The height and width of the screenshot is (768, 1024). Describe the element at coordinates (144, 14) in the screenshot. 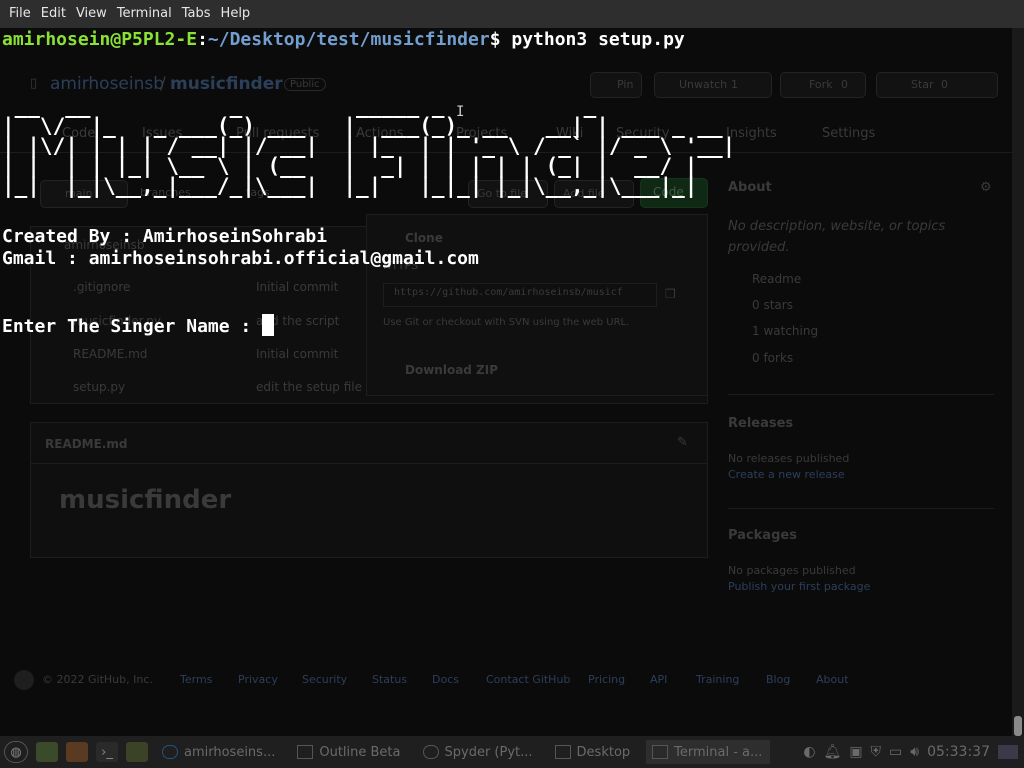

I see `menu-terminal: Terminal` at that location.